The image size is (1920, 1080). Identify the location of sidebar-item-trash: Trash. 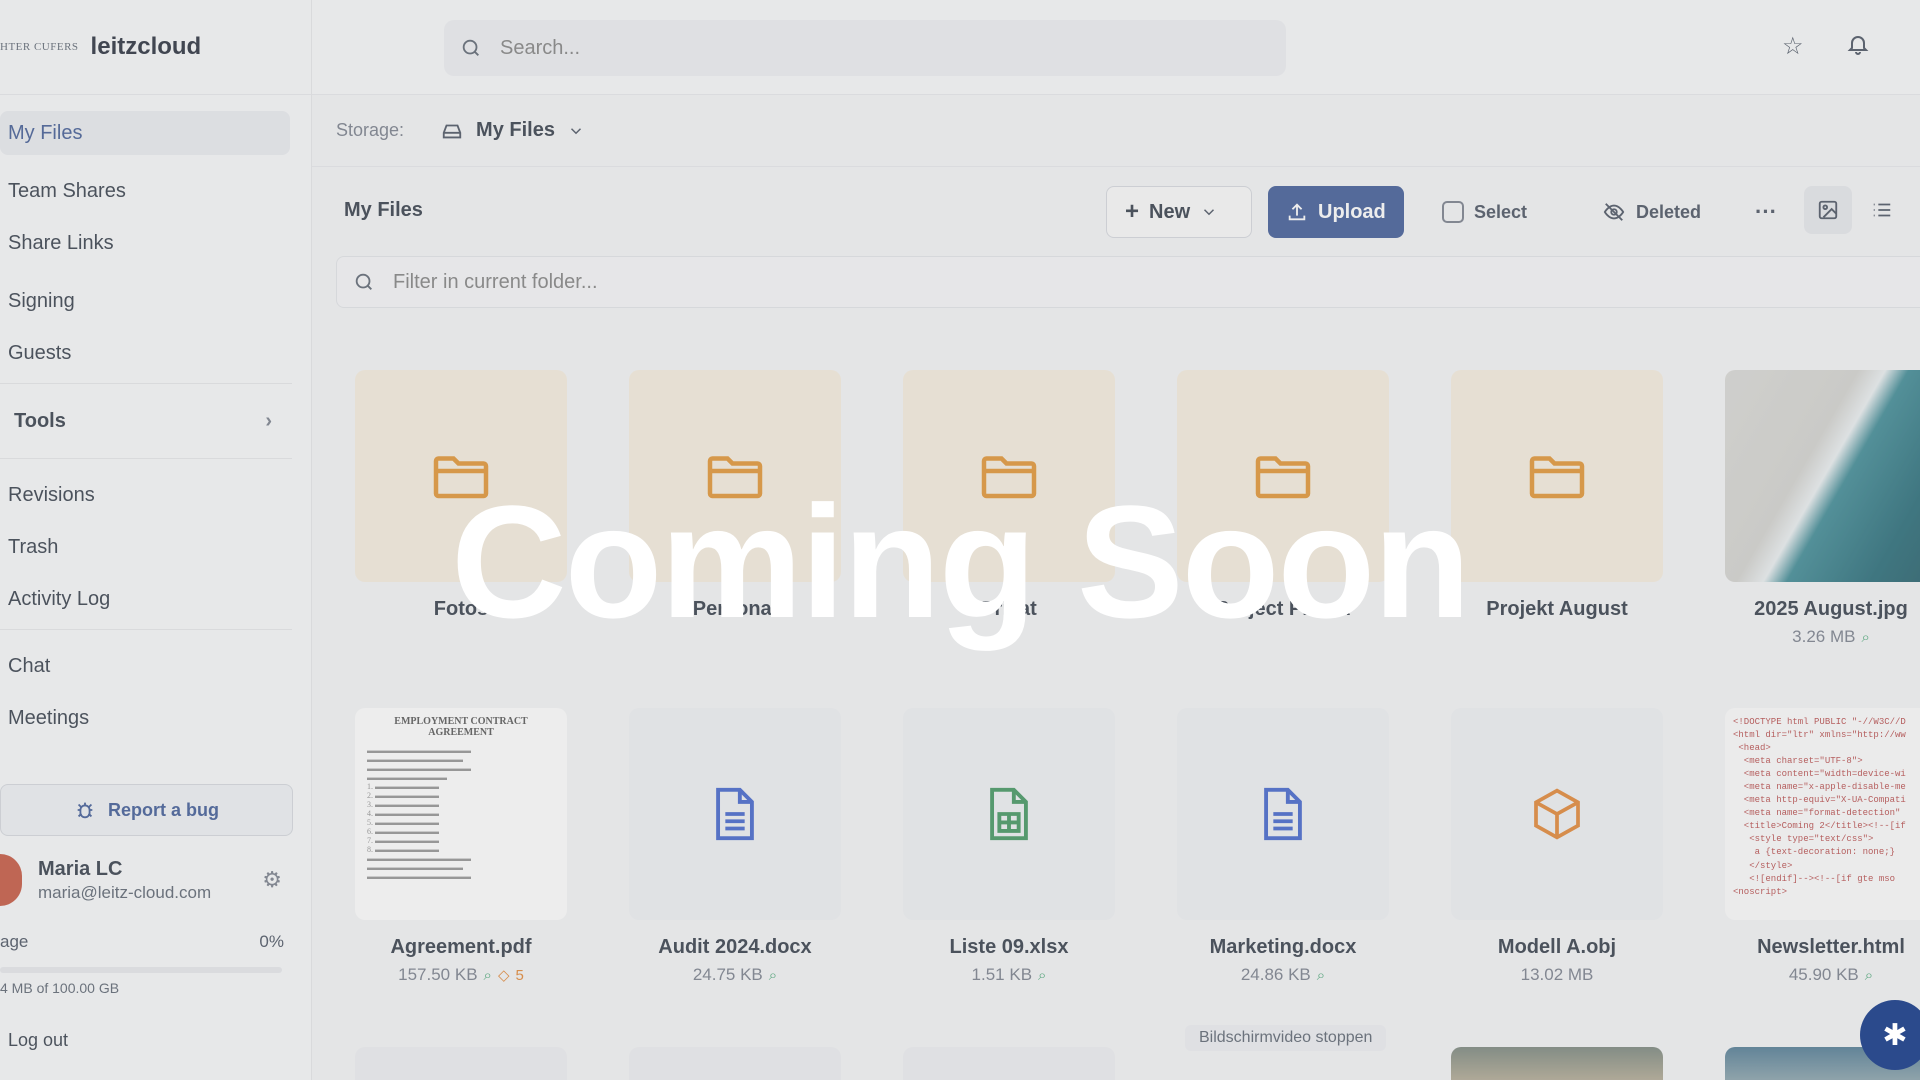
(155, 547).